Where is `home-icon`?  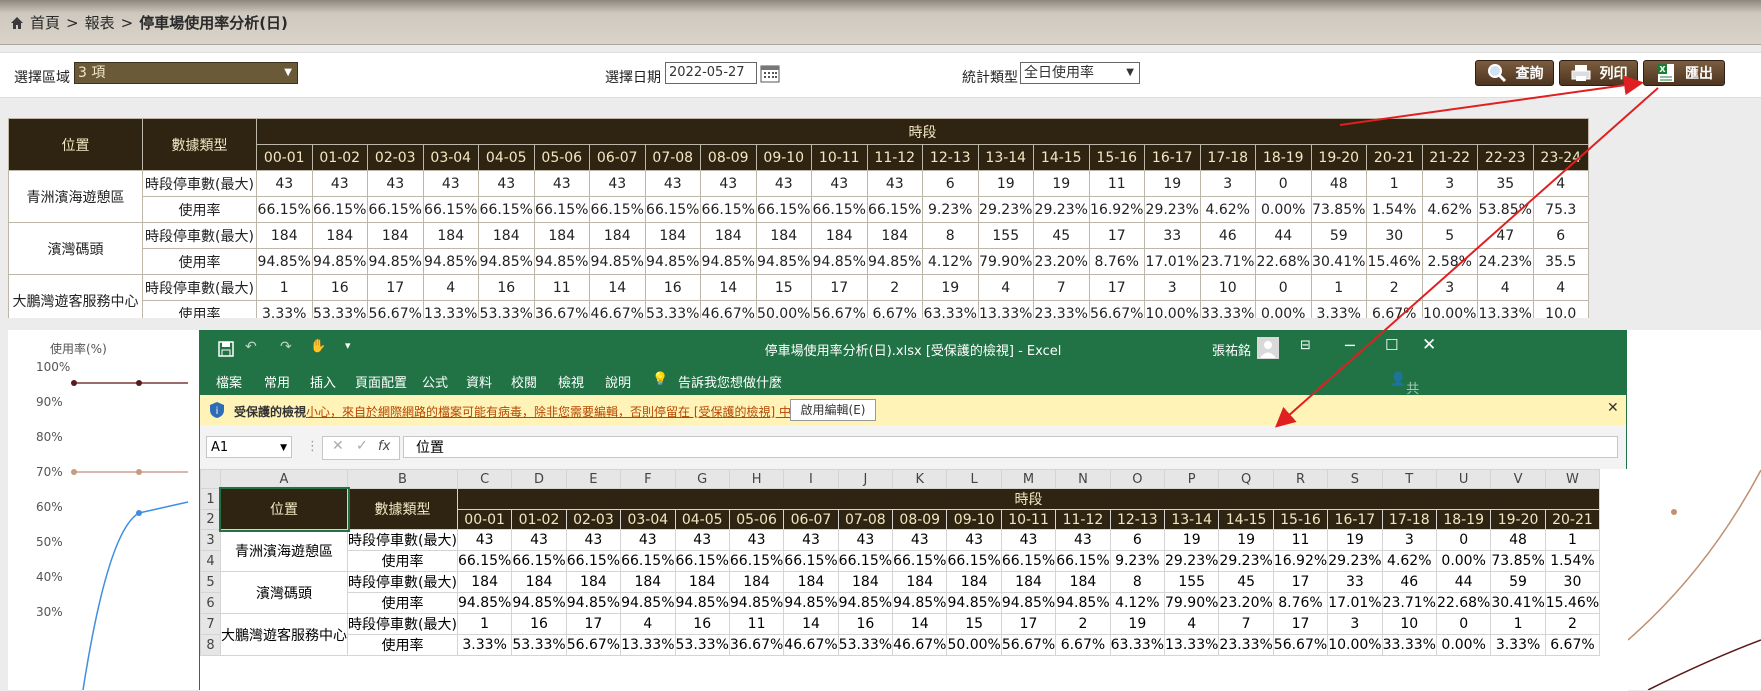
home-icon is located at coordinates (17, 23).